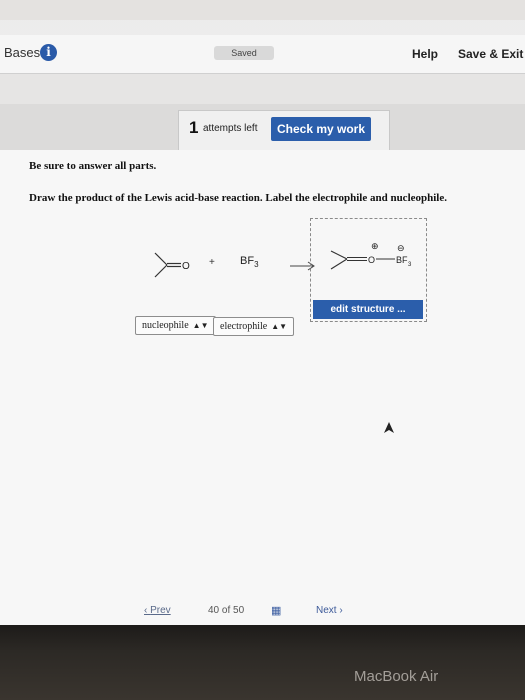 The image size is (525, 700). I want to click on save-exit-link: Save & Exit, so click(490, 54).